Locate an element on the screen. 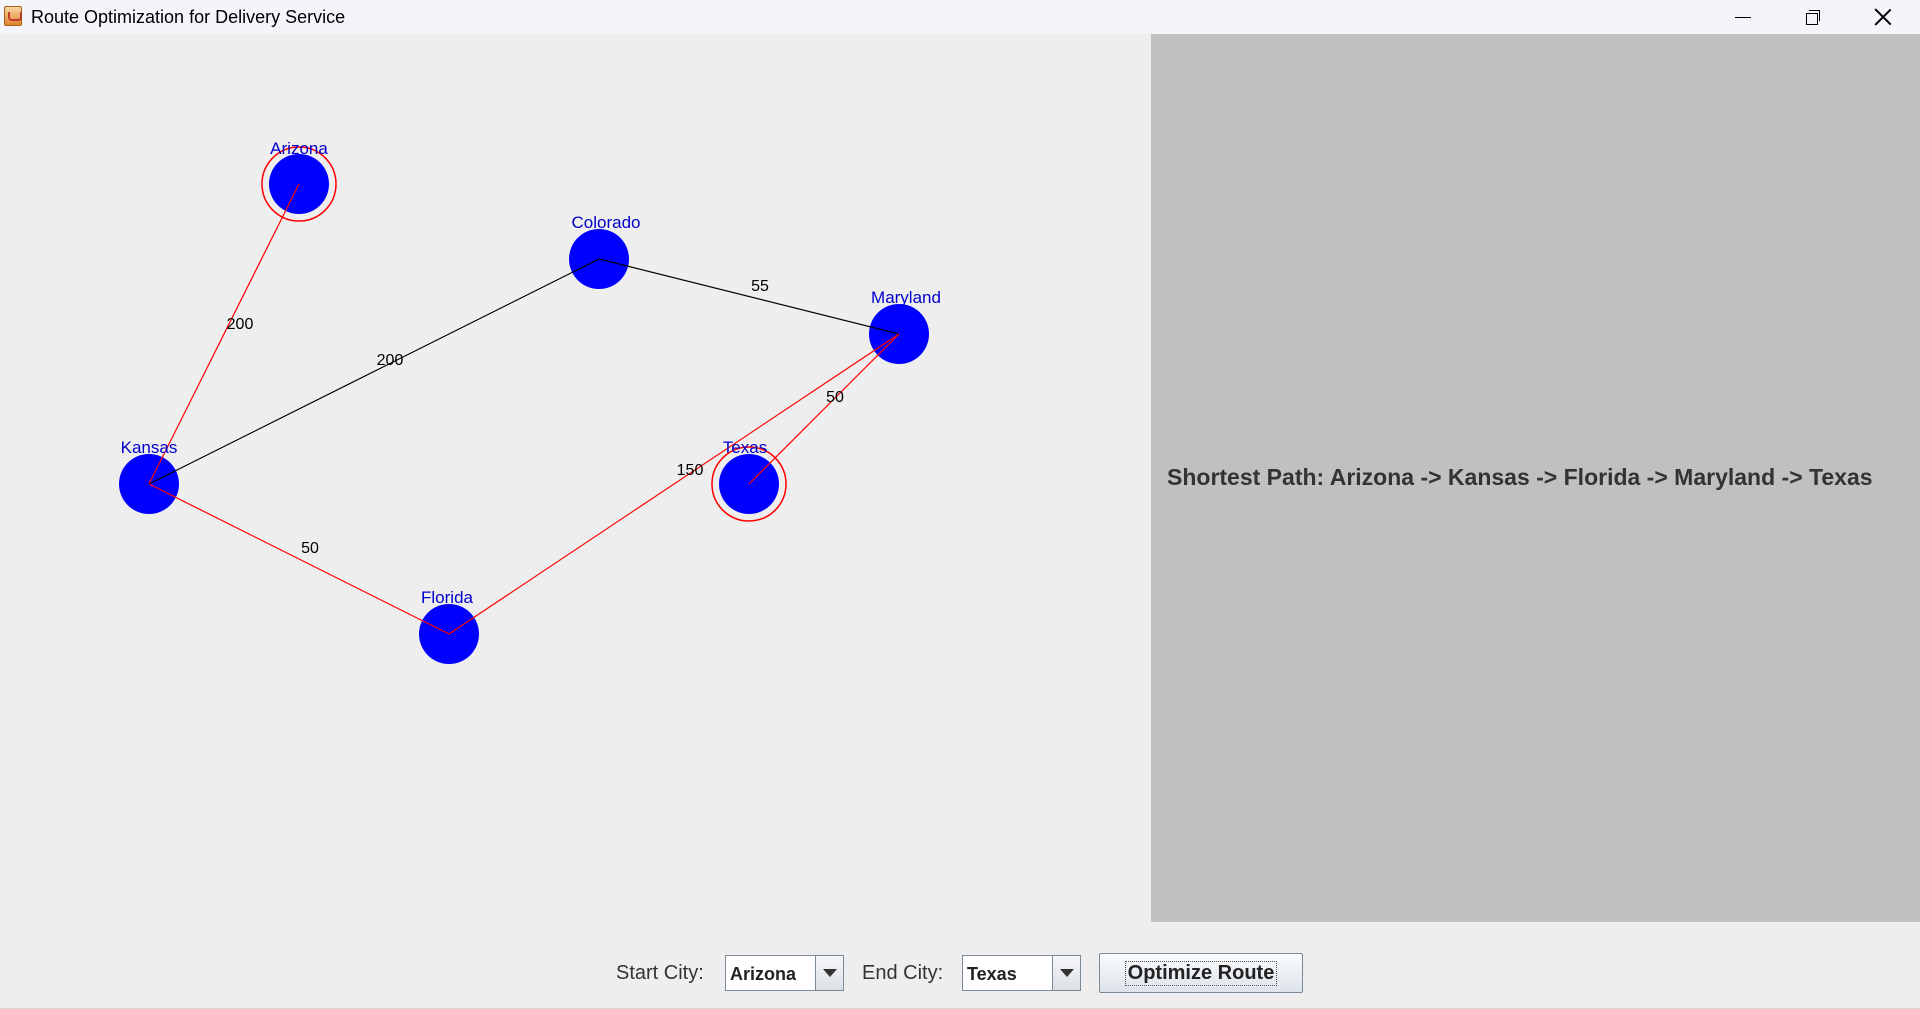 Image resolution: width=1920 pixels, height=1009 pixels. city-label-kansas: Kansas is located at coordinates (149, 447).